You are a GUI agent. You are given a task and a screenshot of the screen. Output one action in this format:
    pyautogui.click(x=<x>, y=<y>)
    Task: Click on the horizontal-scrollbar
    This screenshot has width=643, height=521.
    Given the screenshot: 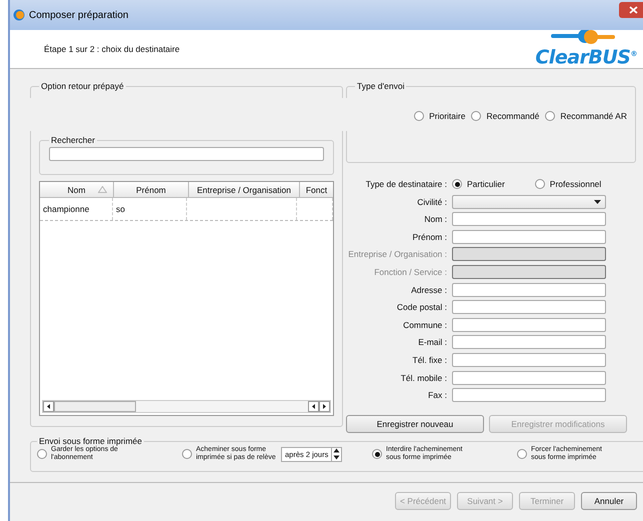 What is the action you would take?
    pyautogui.click(x=186, y=406)
    